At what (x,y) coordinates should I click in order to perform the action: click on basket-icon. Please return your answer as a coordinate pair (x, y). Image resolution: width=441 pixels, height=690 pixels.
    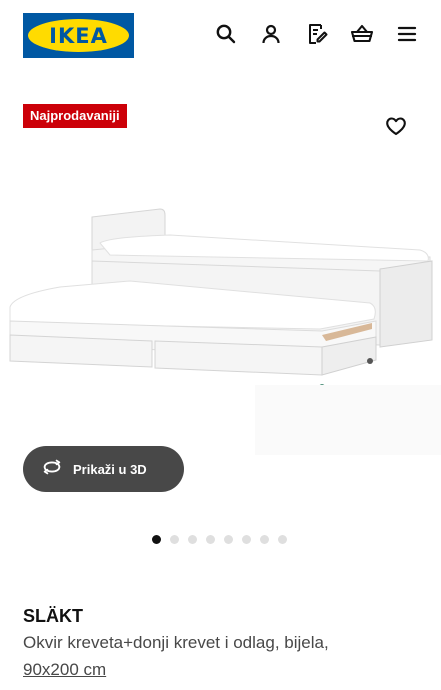
    Looking at the image, I should click on (362, 34).